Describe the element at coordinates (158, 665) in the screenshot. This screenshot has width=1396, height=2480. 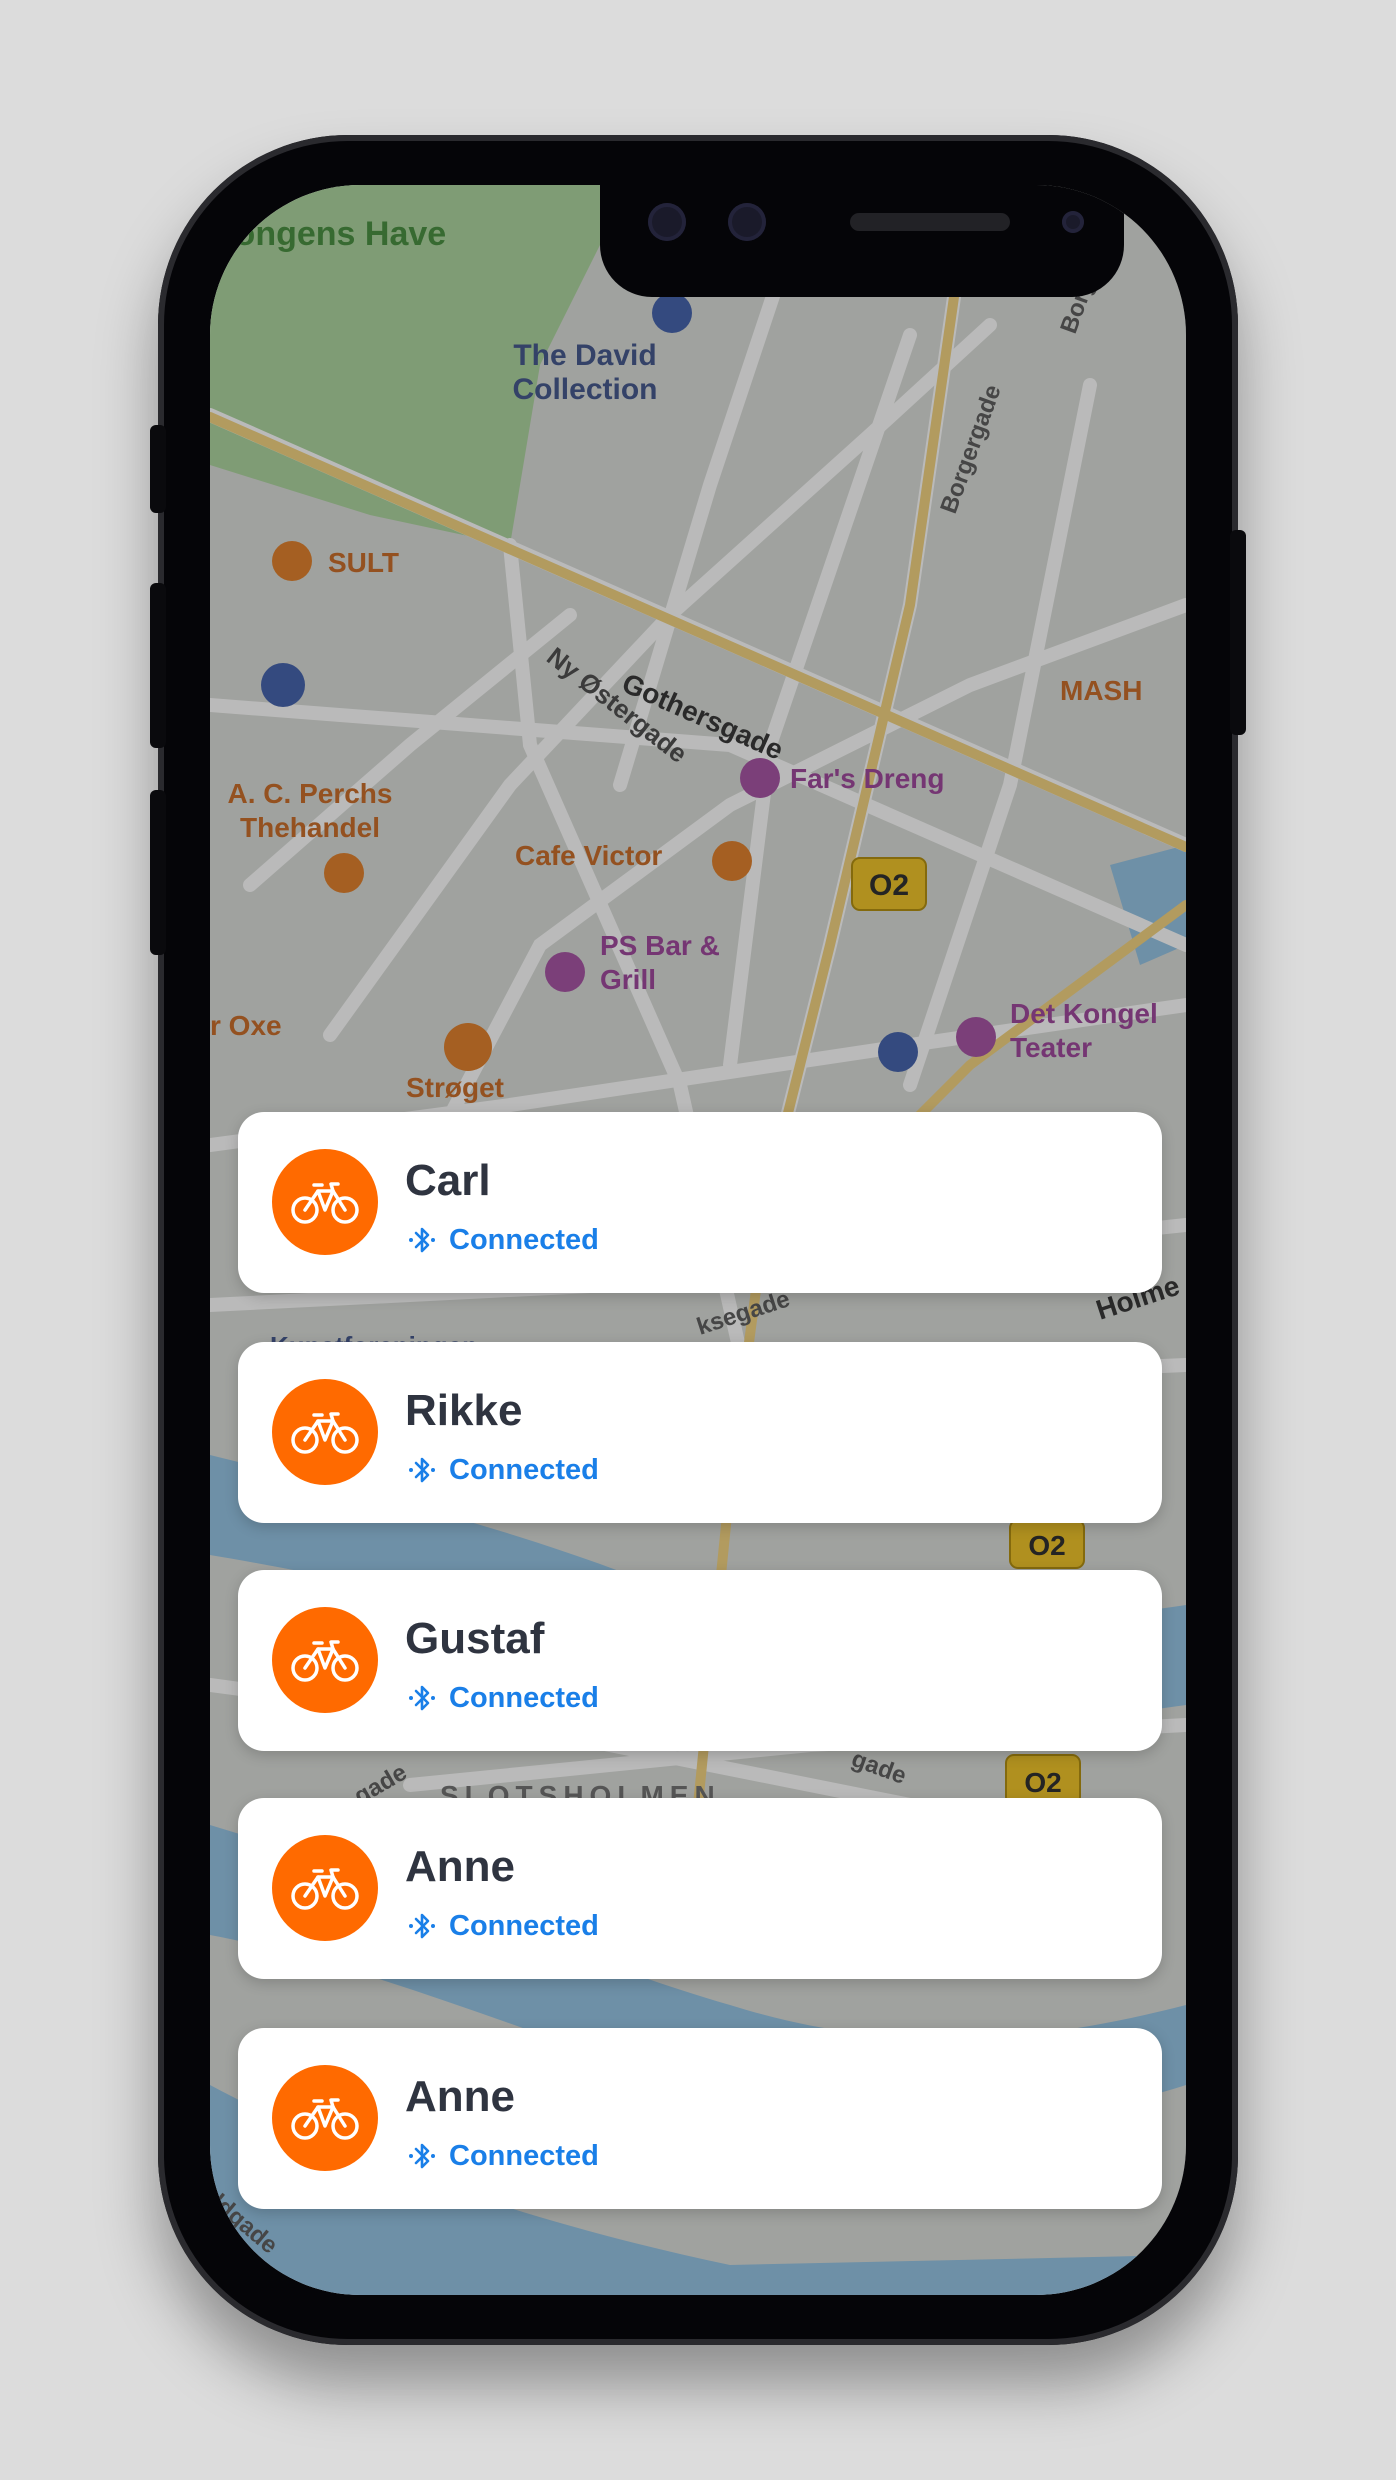
I see `volume-up-button` at that location.